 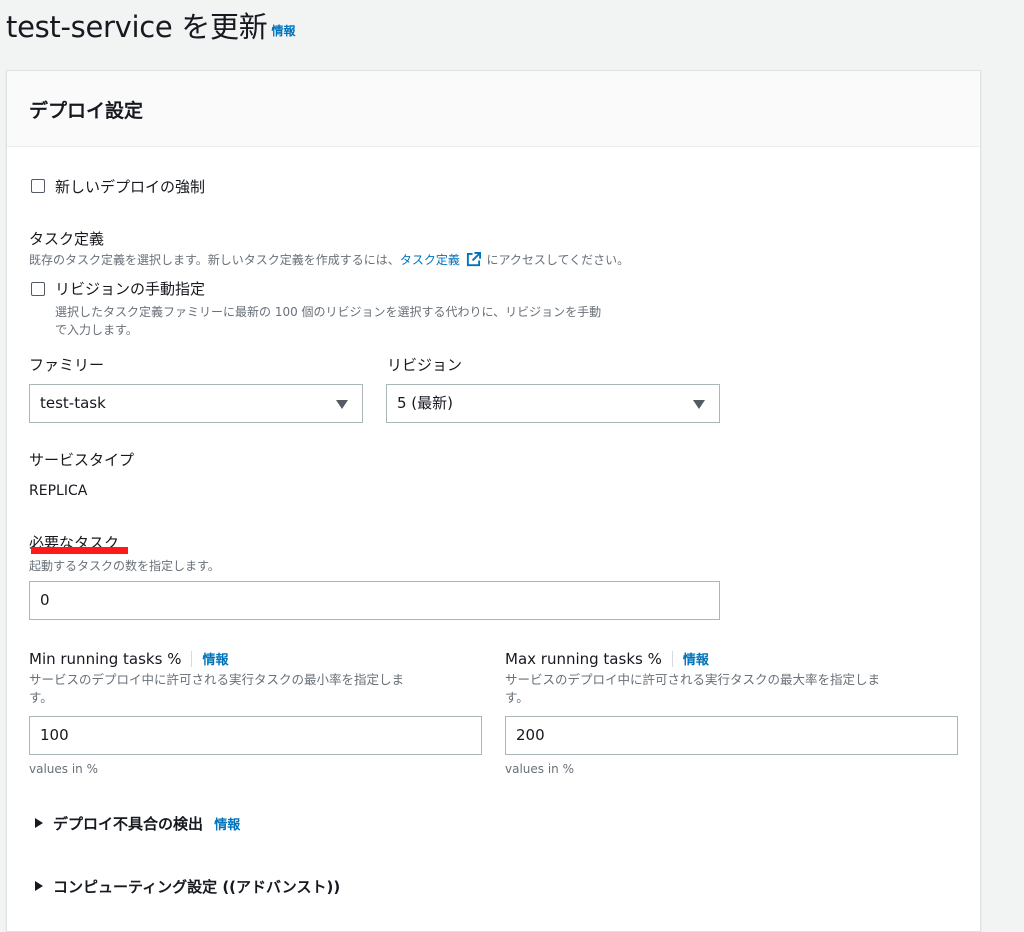 I want to click on task-definition-link: タスク定義, so click(x=430, y=260).